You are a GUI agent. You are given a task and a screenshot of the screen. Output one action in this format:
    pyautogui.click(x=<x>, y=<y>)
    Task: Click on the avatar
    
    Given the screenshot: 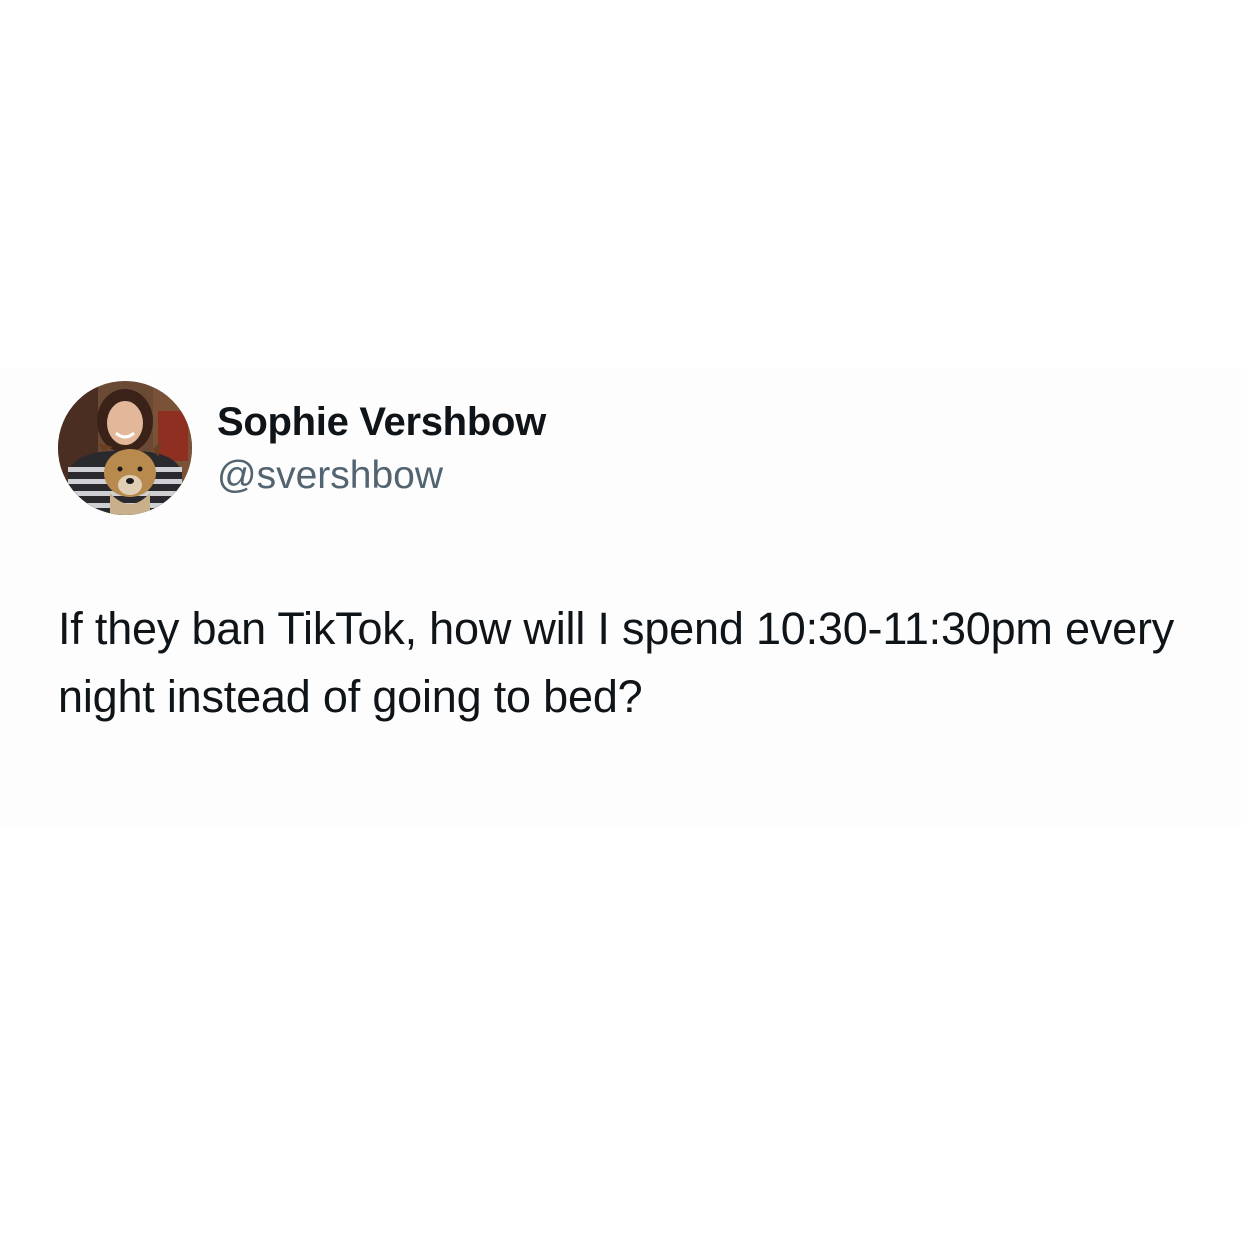 What is the action you would take?
    pyautogui.click(x=125, y=448)
    